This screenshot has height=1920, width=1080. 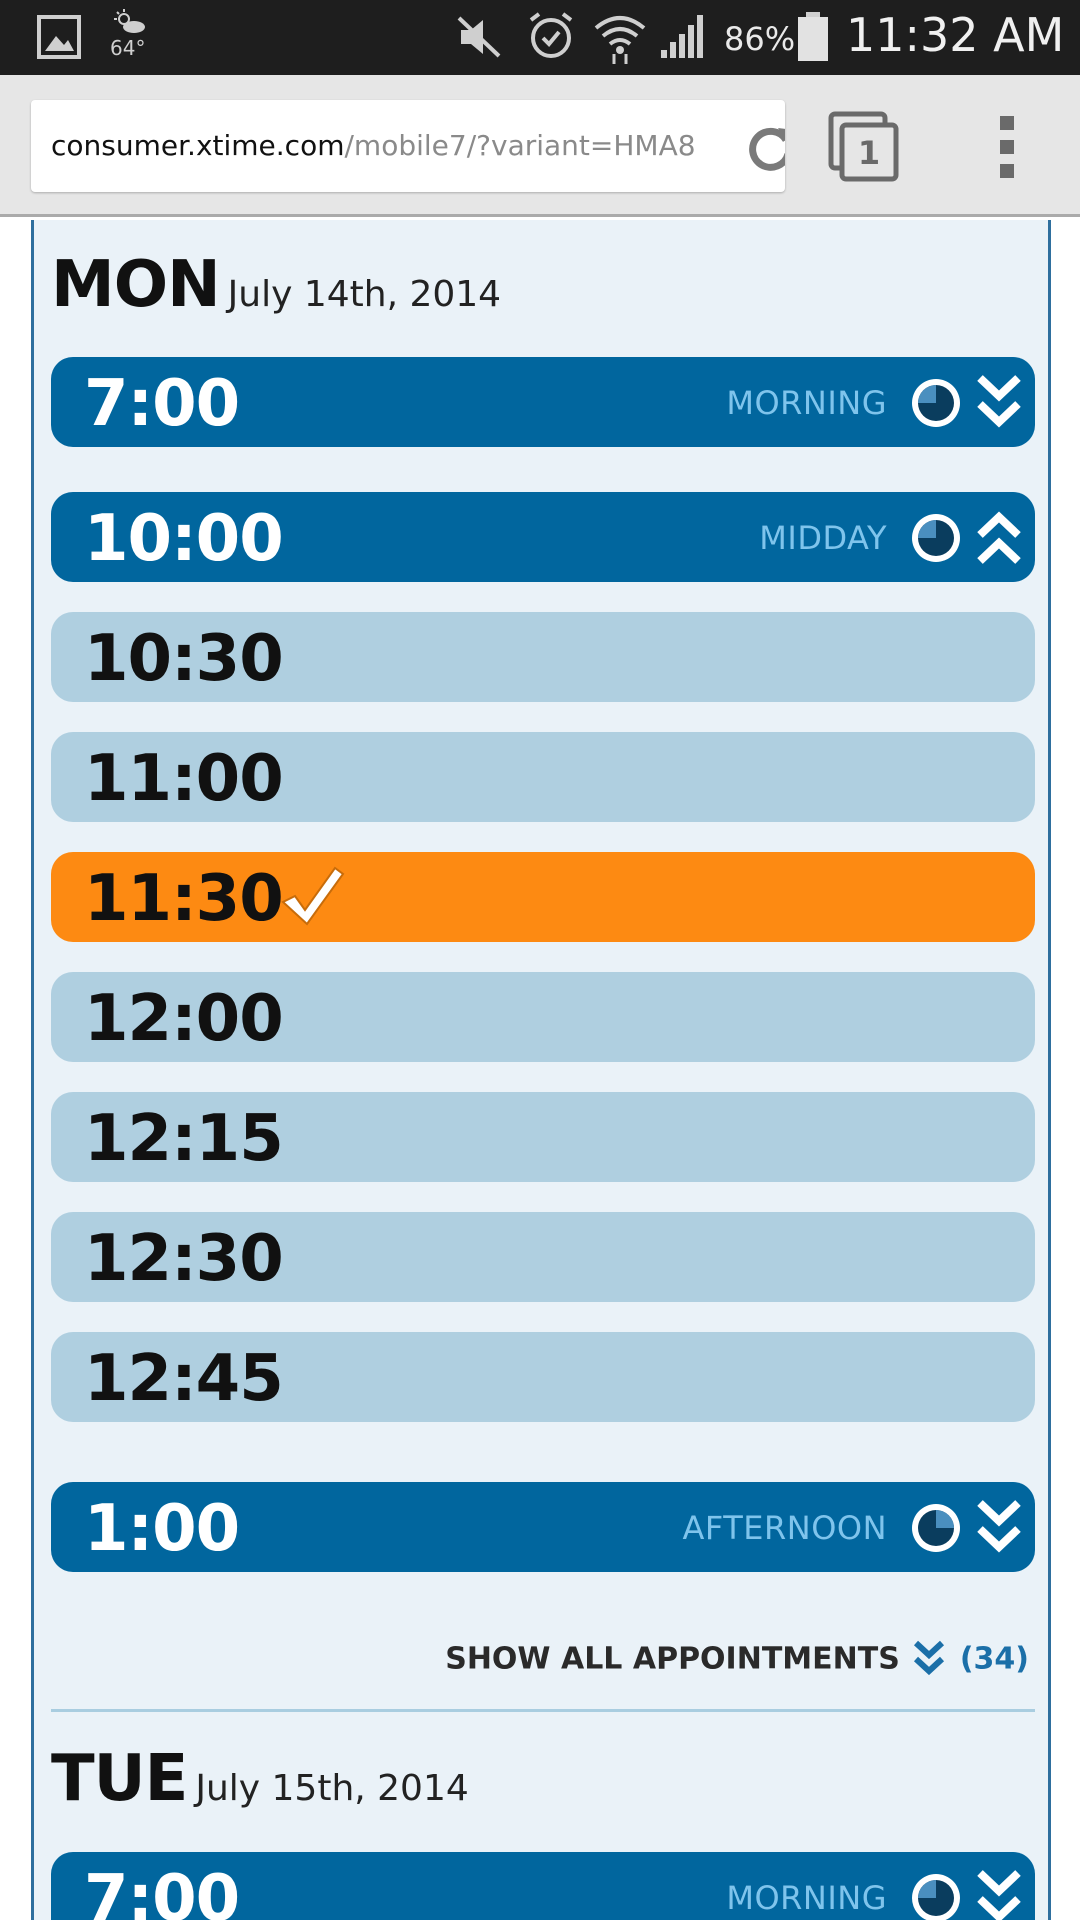 I want to click on slot-time: 10:30, so click(x=184, y=659).